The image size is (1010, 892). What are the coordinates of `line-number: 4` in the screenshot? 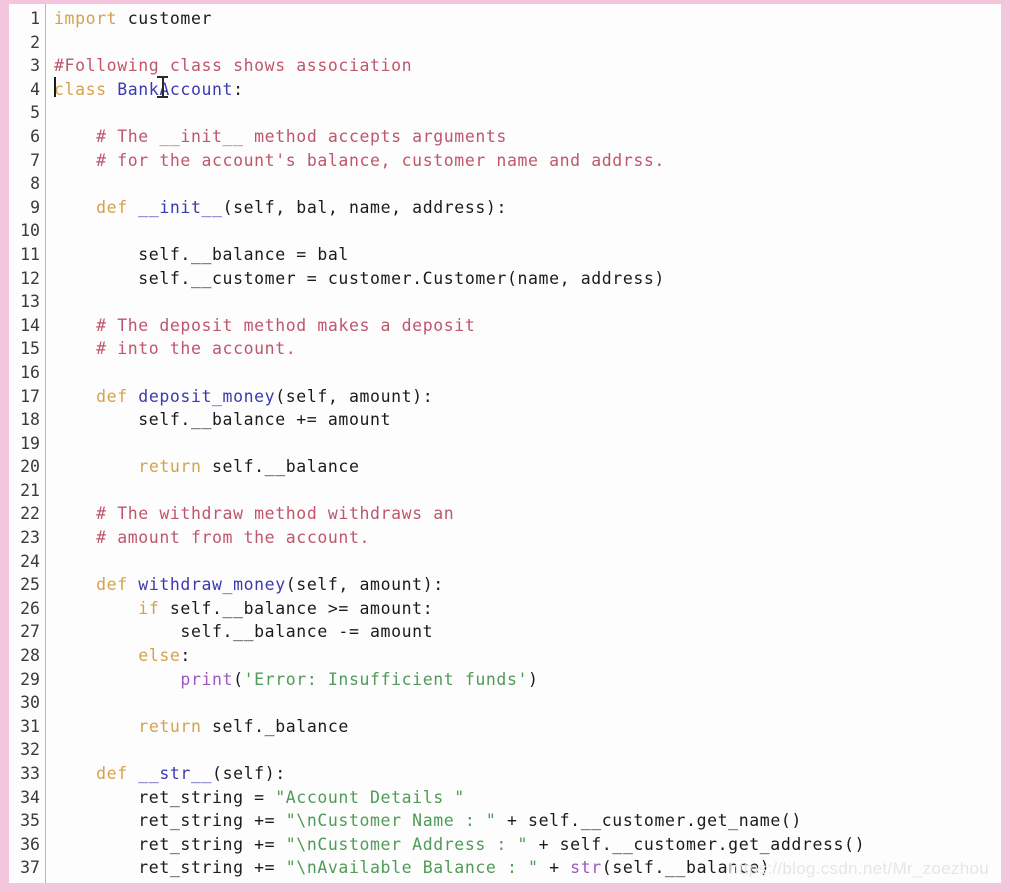 It's located at (35, 89).